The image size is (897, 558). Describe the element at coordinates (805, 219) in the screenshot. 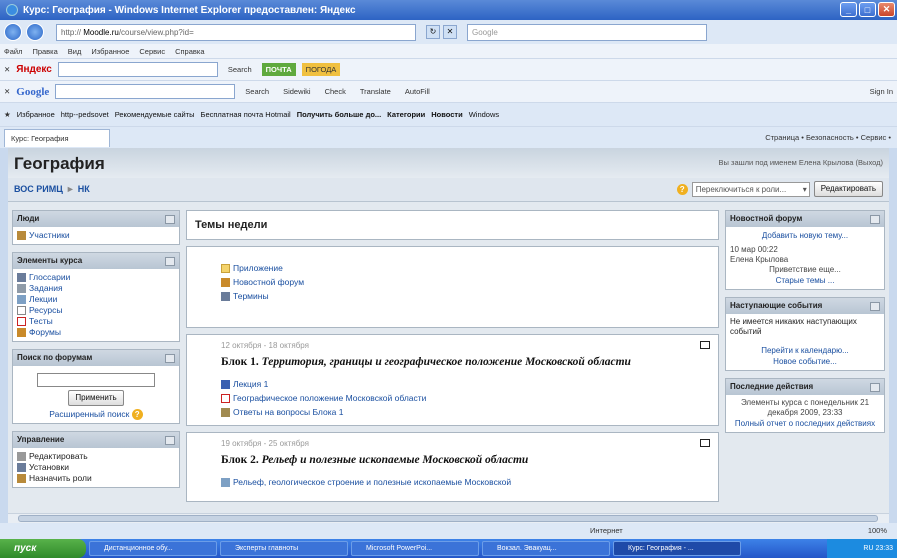

I see `block-header: Новостной форум` at that location.